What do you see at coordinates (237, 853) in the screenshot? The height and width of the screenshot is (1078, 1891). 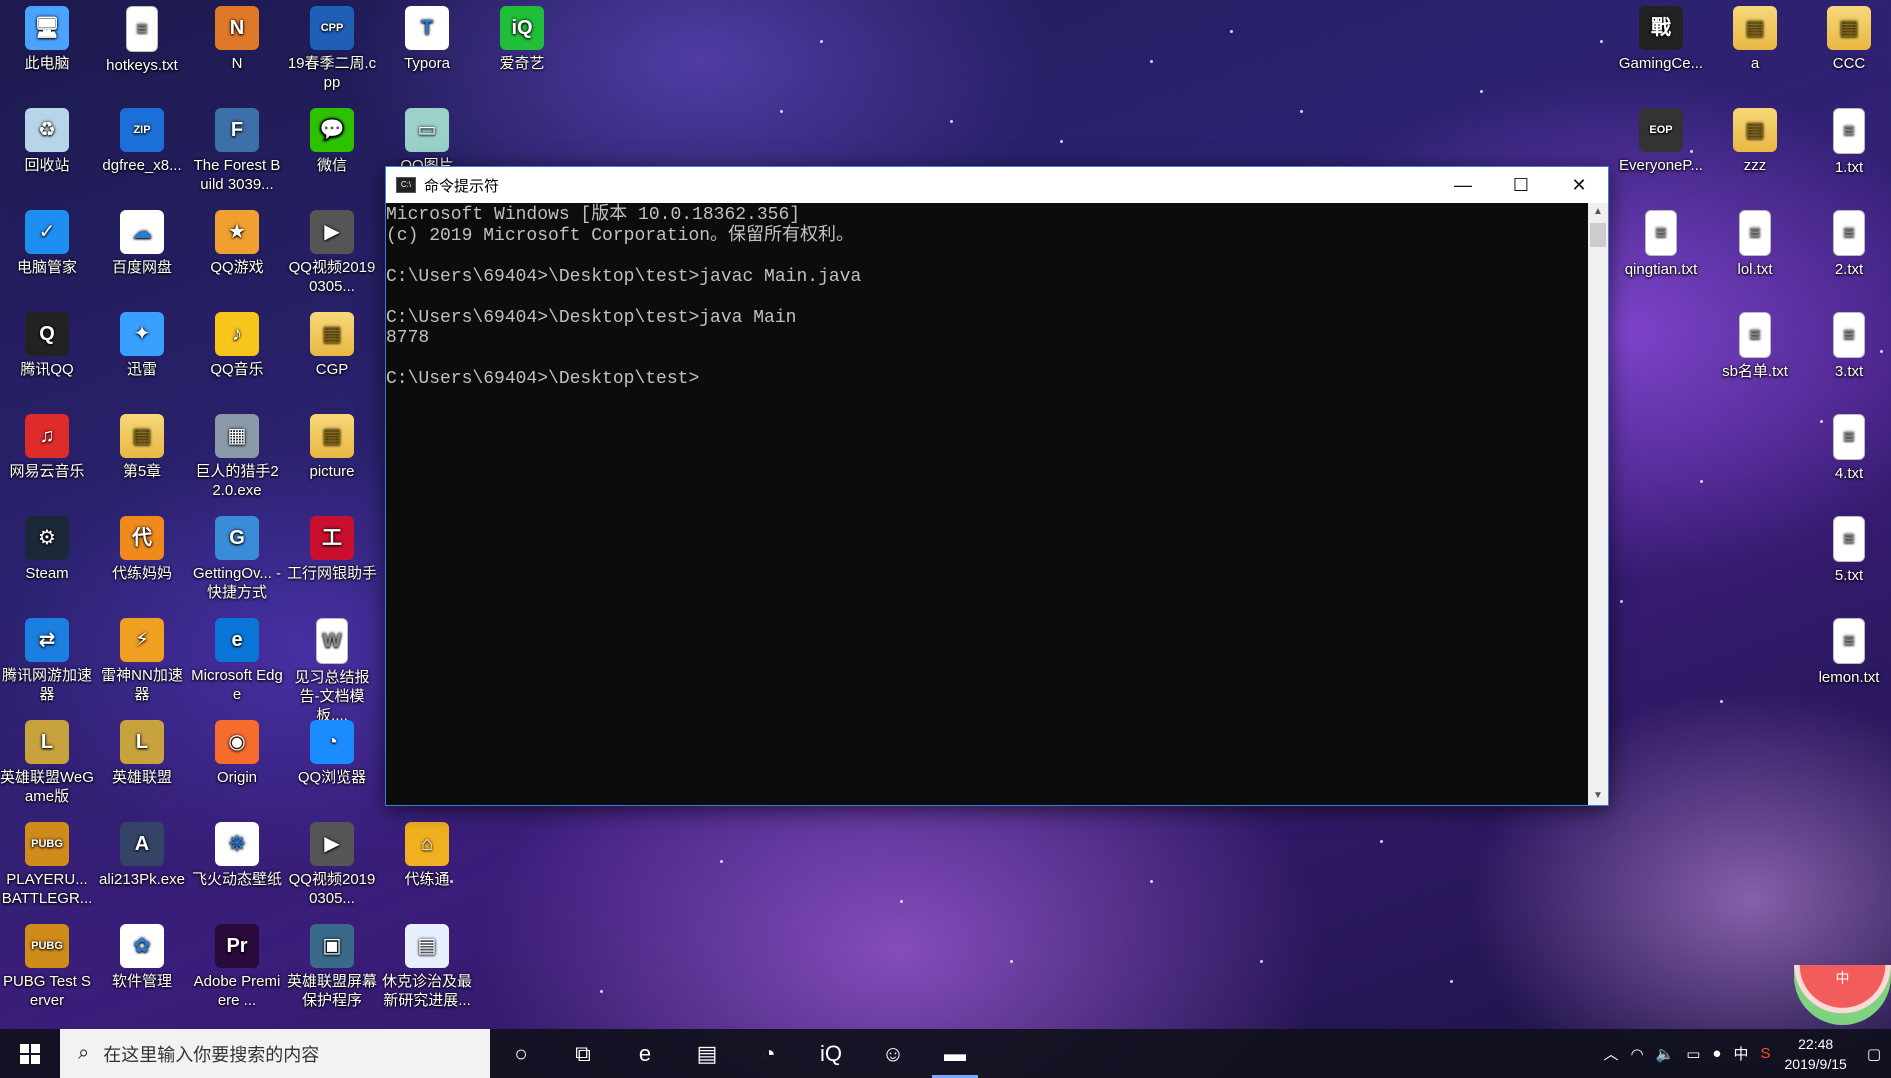 I see `desktop-icon-feihuo-wallpaper: ❋ 飞火动态壁纸` at bounding box center [237, 853].